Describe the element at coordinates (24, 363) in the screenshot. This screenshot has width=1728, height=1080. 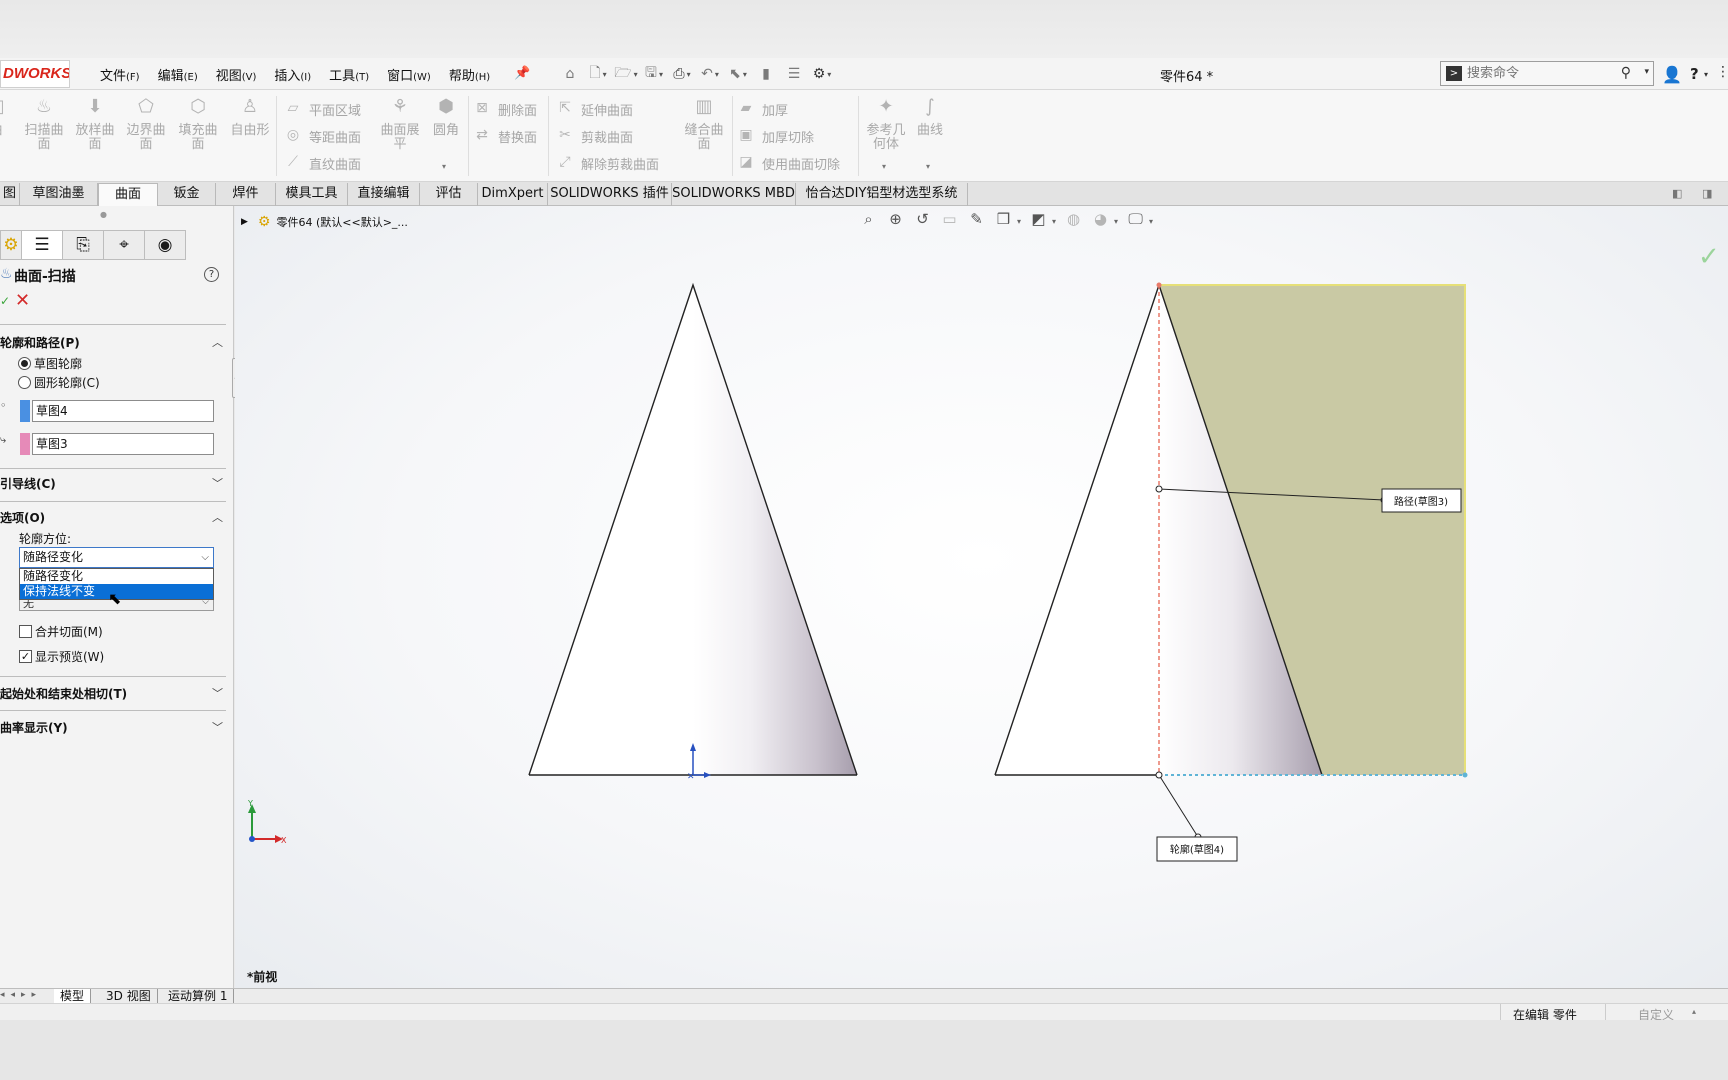
I see `radio-button-selected` at that location.